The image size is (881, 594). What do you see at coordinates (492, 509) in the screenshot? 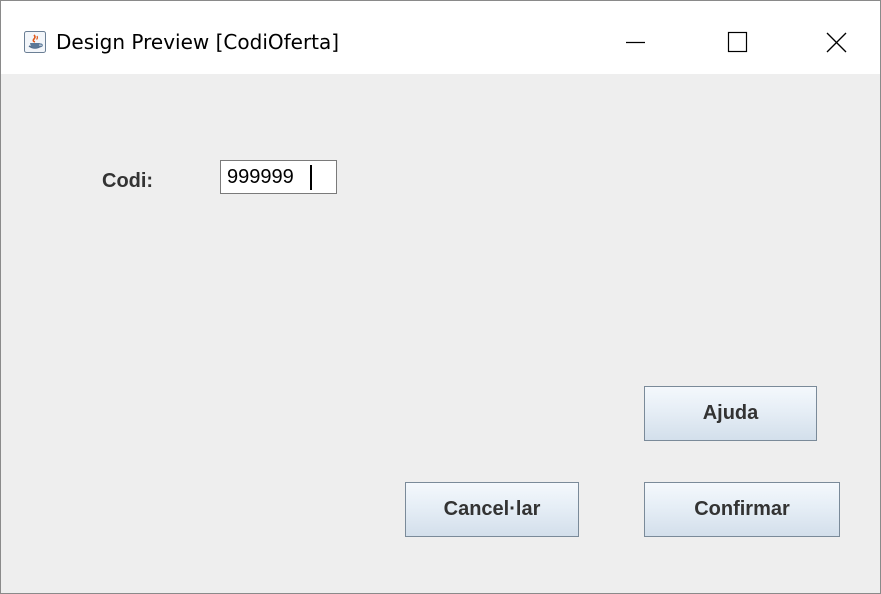
I see `cancel-button: Cancel·lar` at bounding box center [492, 509].